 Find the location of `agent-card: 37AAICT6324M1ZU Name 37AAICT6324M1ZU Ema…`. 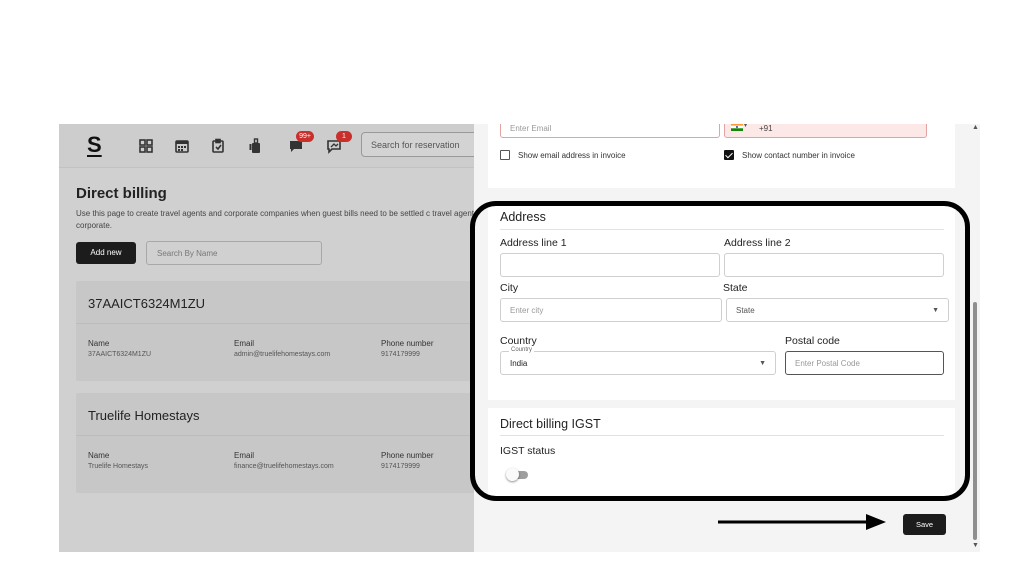

agent-card: 37AAICT6324M1ZU Name 37AAICT6324M1ZU Ema… is located at coordinates (275, 331).